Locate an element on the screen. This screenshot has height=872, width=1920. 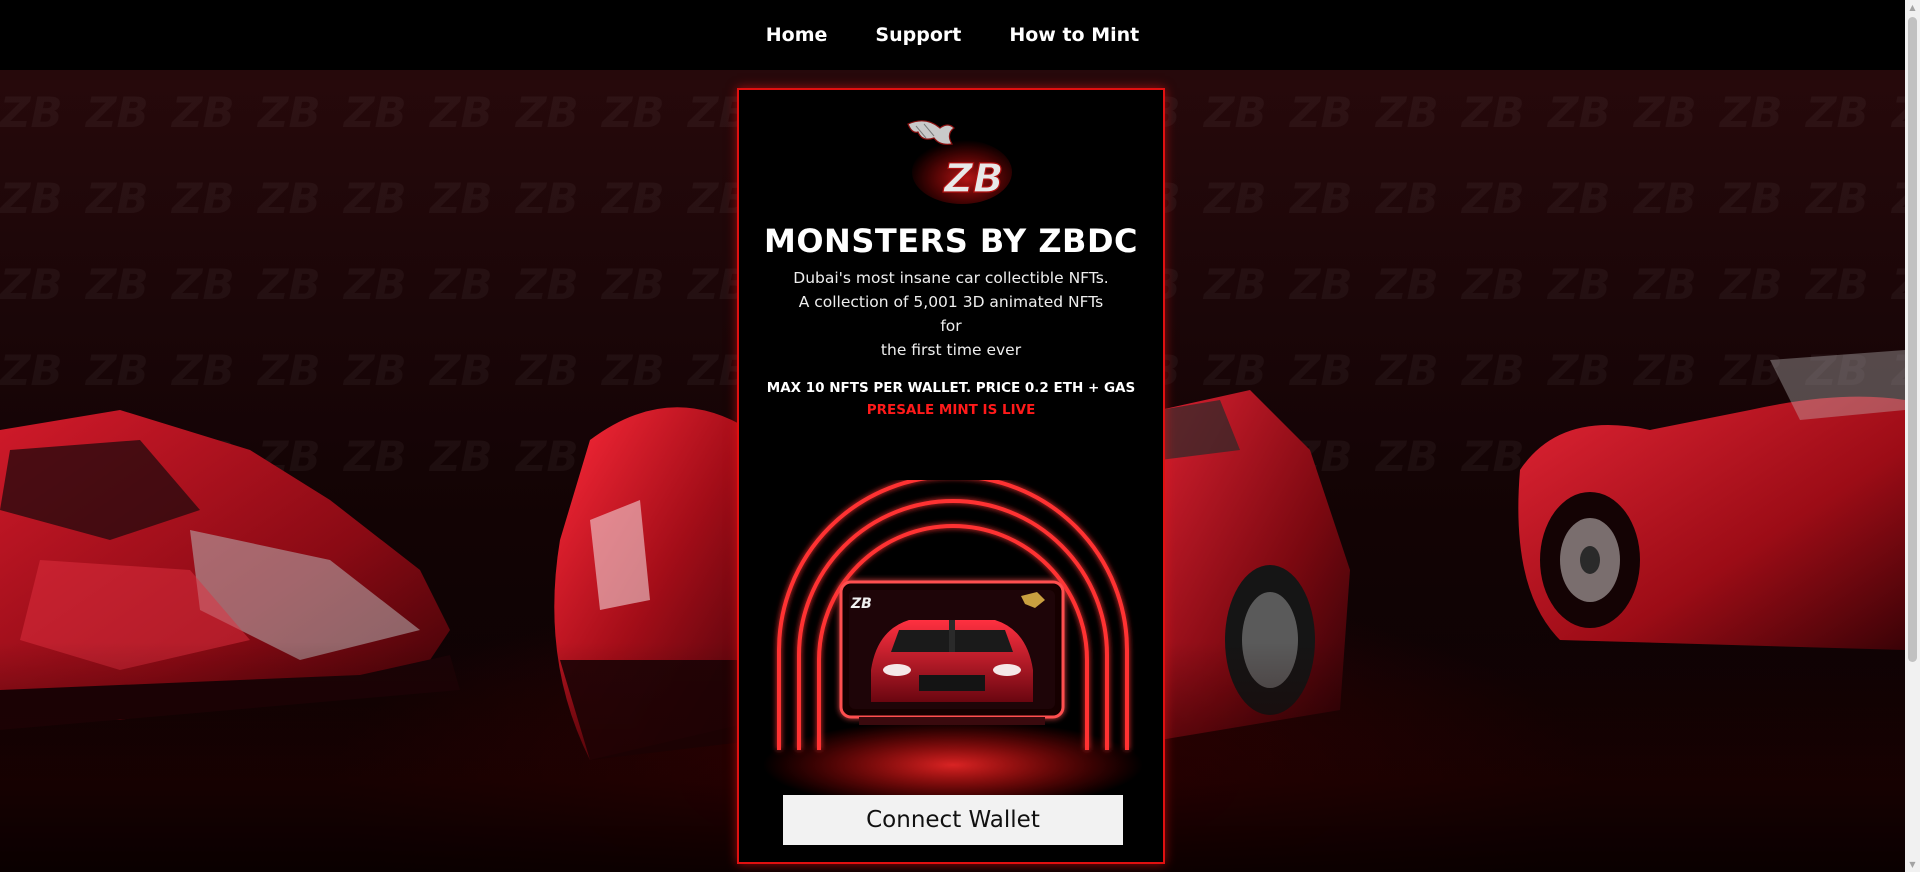
presale-status-text: PRESALE MINT IS LIVE is located at coordinates (951, 410).